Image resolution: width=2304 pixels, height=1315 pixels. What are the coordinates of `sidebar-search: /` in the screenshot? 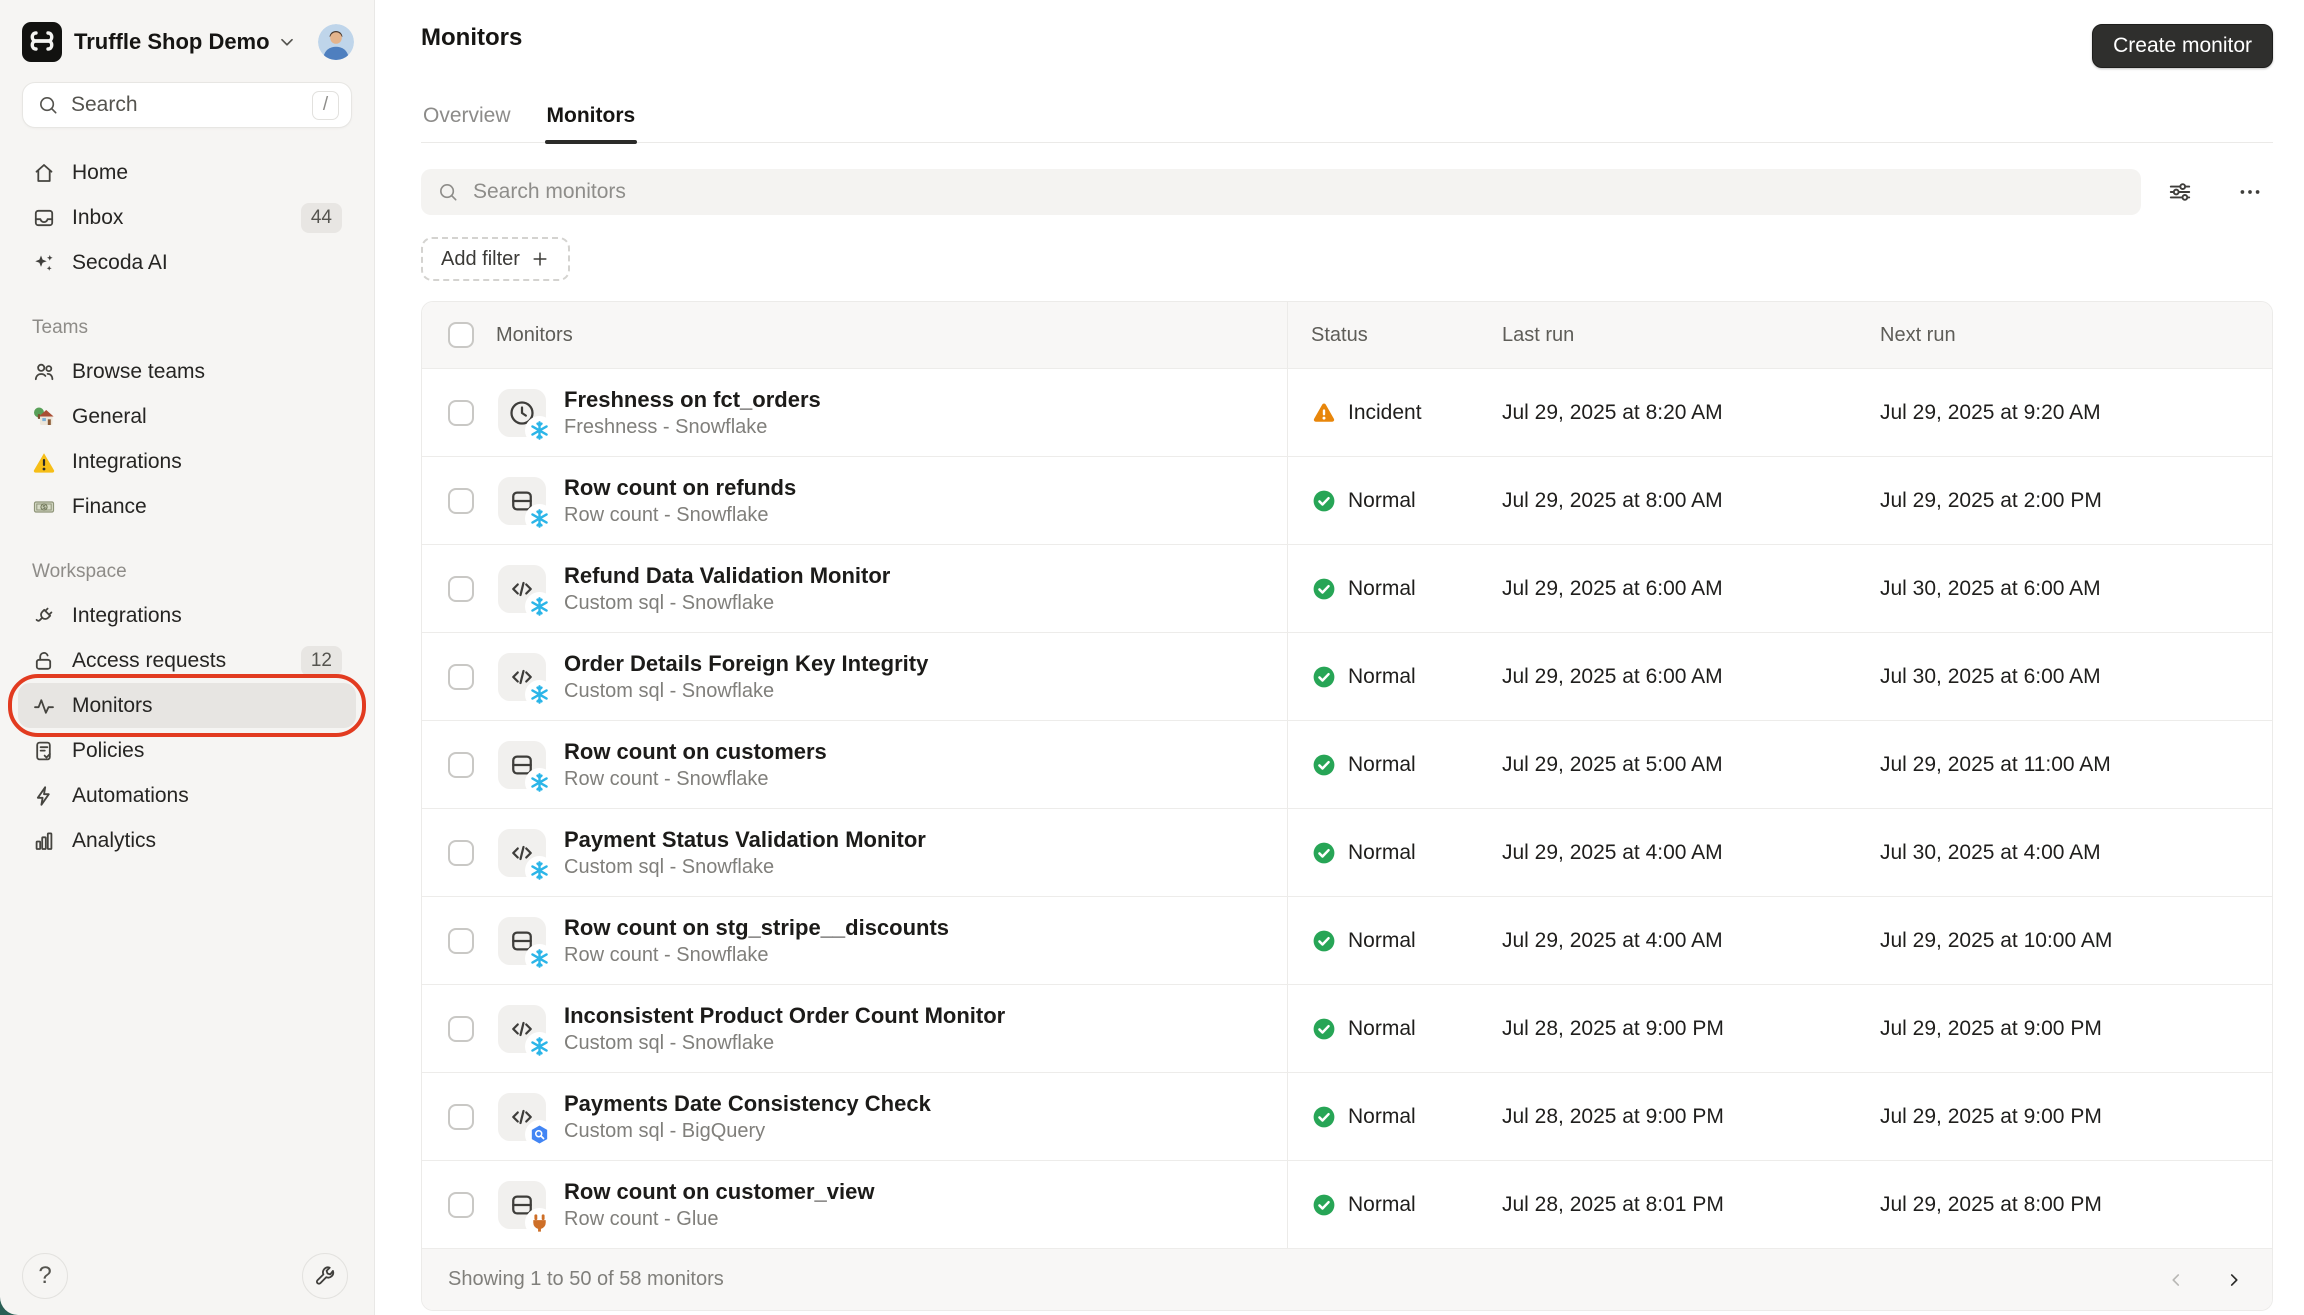 It's located at (187, 105).